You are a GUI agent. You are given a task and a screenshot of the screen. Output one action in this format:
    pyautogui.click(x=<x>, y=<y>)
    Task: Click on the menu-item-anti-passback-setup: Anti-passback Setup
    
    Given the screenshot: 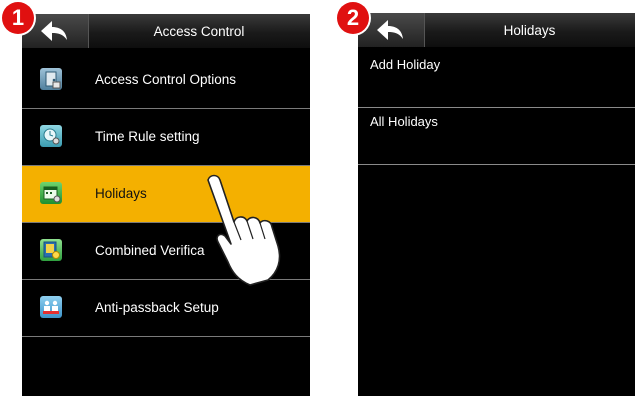 What is the action you would take?
    pyautogui.click(x=166, y=308)
    